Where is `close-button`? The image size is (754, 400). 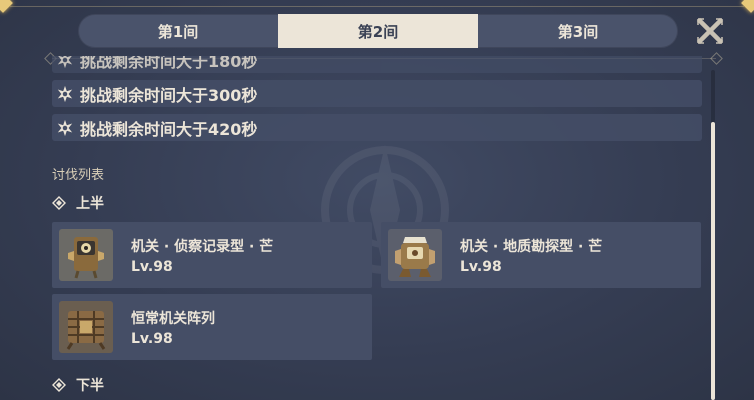 close-button is located at coordinates (710, 31).